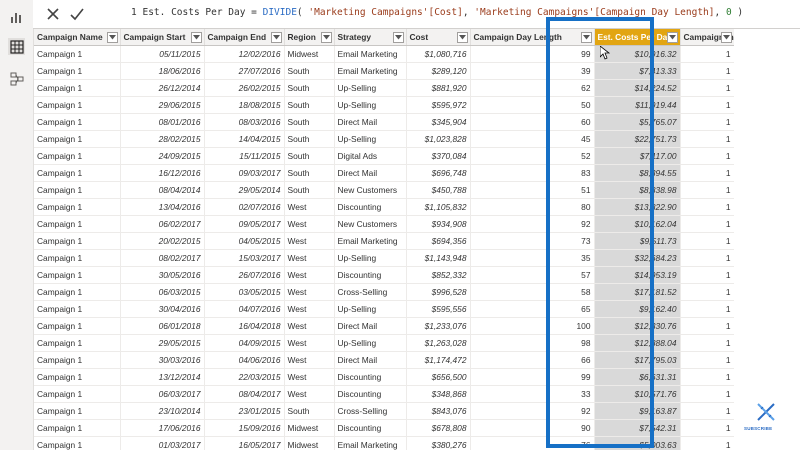 Image resolution: width=800 pixels, height=450 pixels. What do you see at coordinates (532, 105) in the screenshot?
I see `cell-campaign-day-length: 50` at bounding box center [532, 105].